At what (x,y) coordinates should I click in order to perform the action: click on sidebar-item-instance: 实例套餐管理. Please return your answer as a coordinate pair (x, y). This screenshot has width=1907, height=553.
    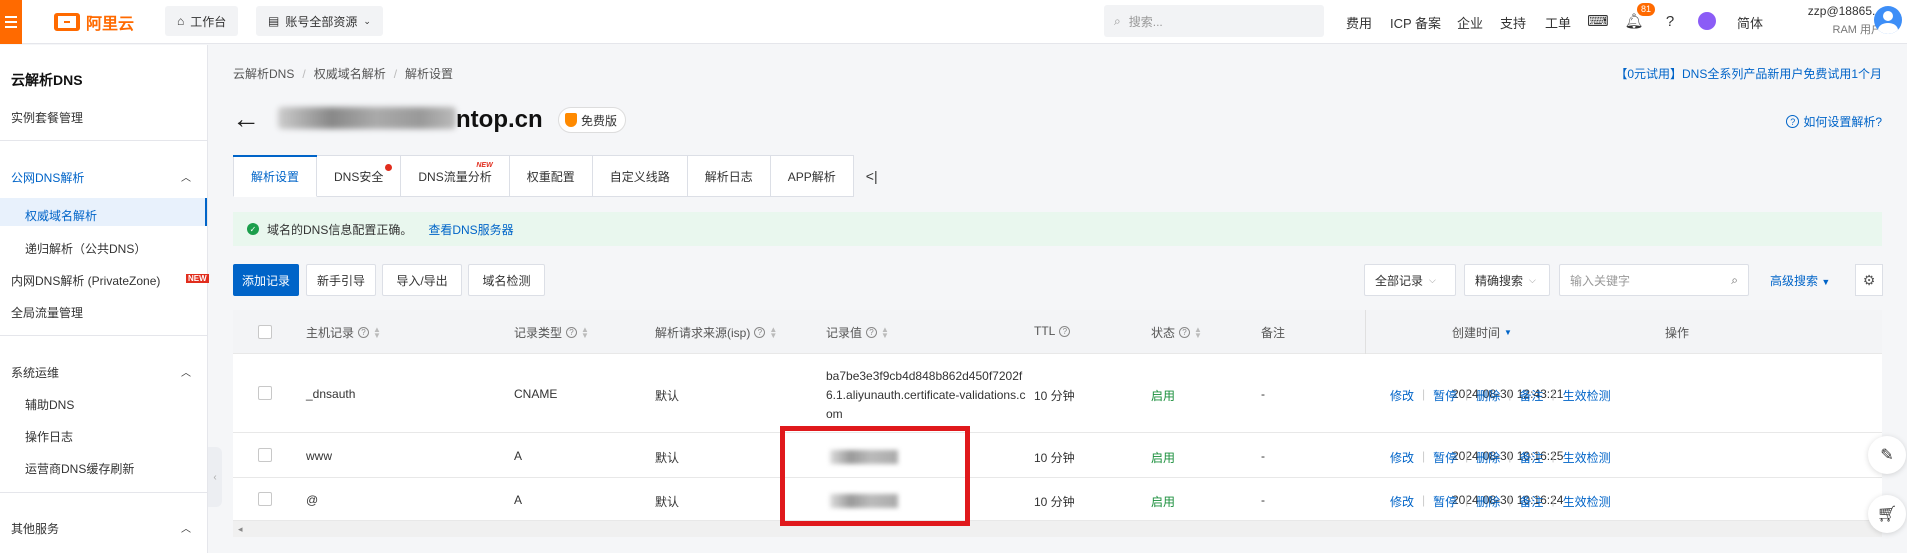
    Looking at the image, I should click on (47, 117).